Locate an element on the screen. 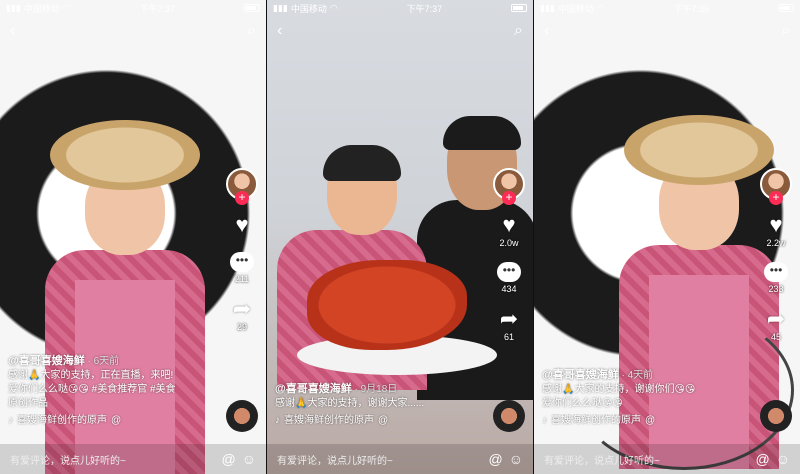 The width and height of the screenshot is (800, 474). like-count: 2.2w is located at coordinates (776, 243).